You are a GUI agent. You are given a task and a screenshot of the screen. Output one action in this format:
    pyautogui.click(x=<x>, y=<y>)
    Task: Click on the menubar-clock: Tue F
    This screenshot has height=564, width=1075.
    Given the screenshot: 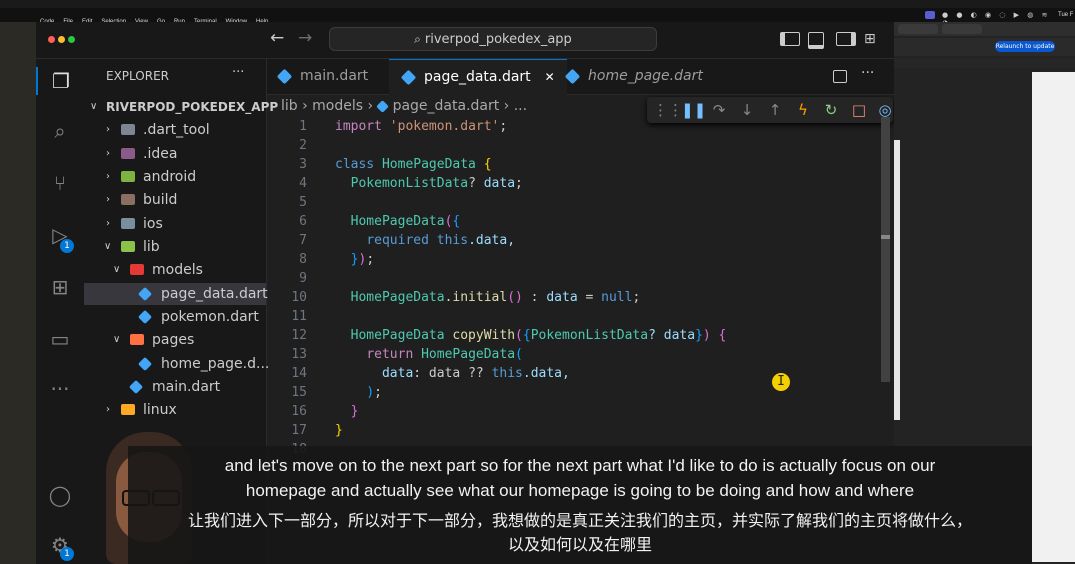 What is the action you would take?
    pyautogui.click(x=1066, y=15)
    